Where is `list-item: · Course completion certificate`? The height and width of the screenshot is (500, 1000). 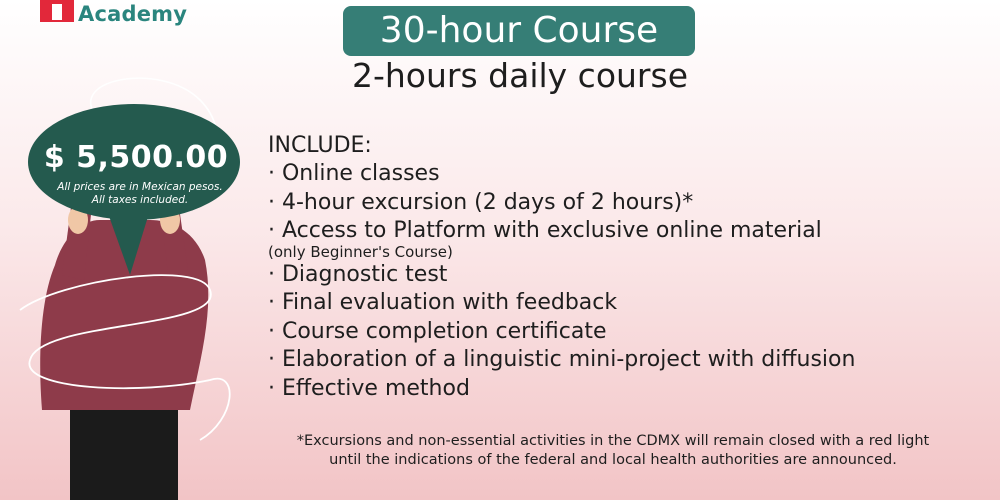 list-item: · Course completion certificate is located at coordinates (437, 331).